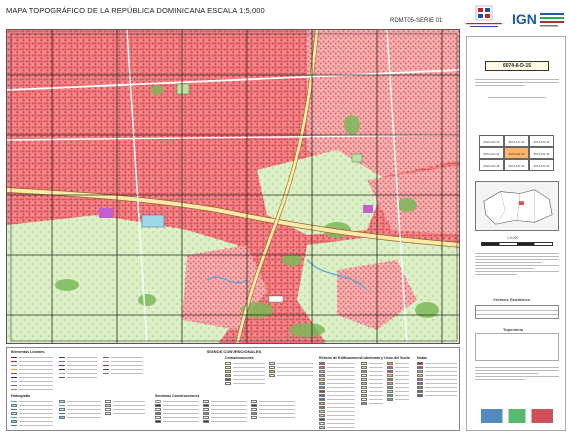 The width and height of the screenshot is (570, 432). What do you see at coordinates (517, 206) in the screenshot?
I see `location-map` at bounding box center [517, 206].